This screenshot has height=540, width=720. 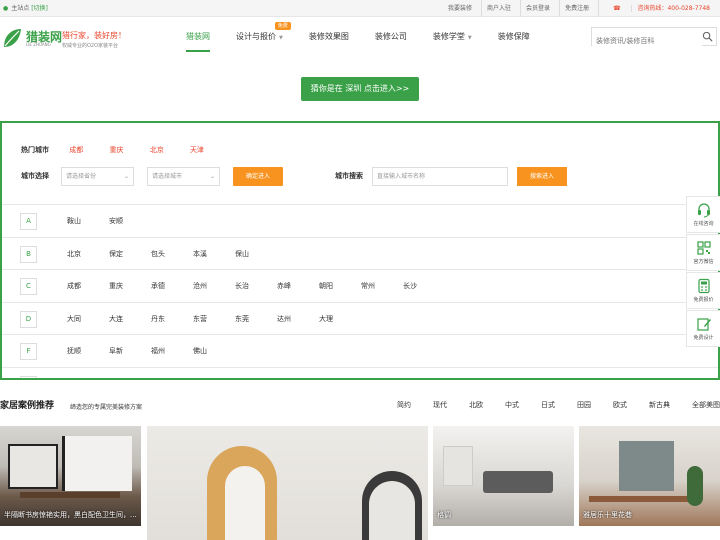 I want to click on city-link: 成都, so click(x=88, y=286).